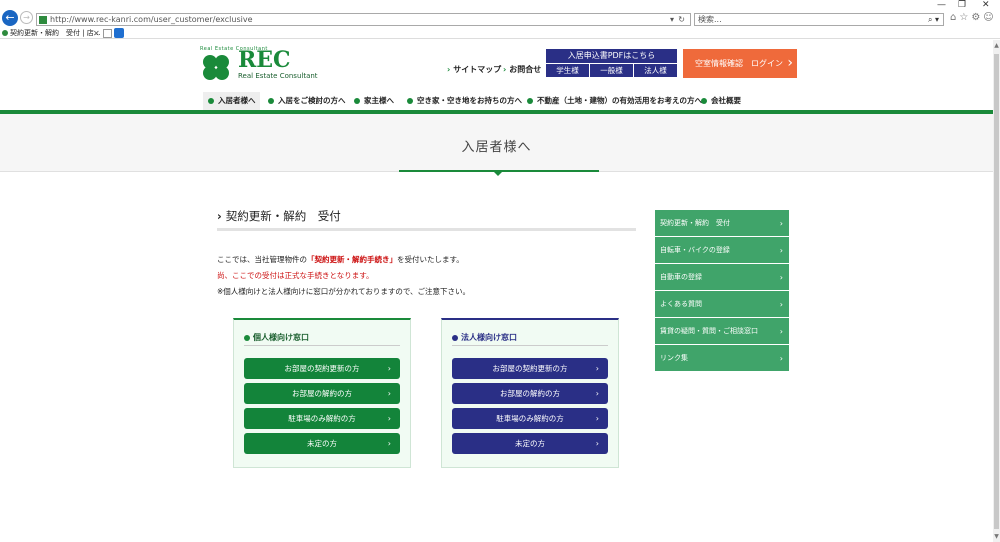  I want to click on toolbar-icons: ⌂☆⚙☺, so click(973, 17).